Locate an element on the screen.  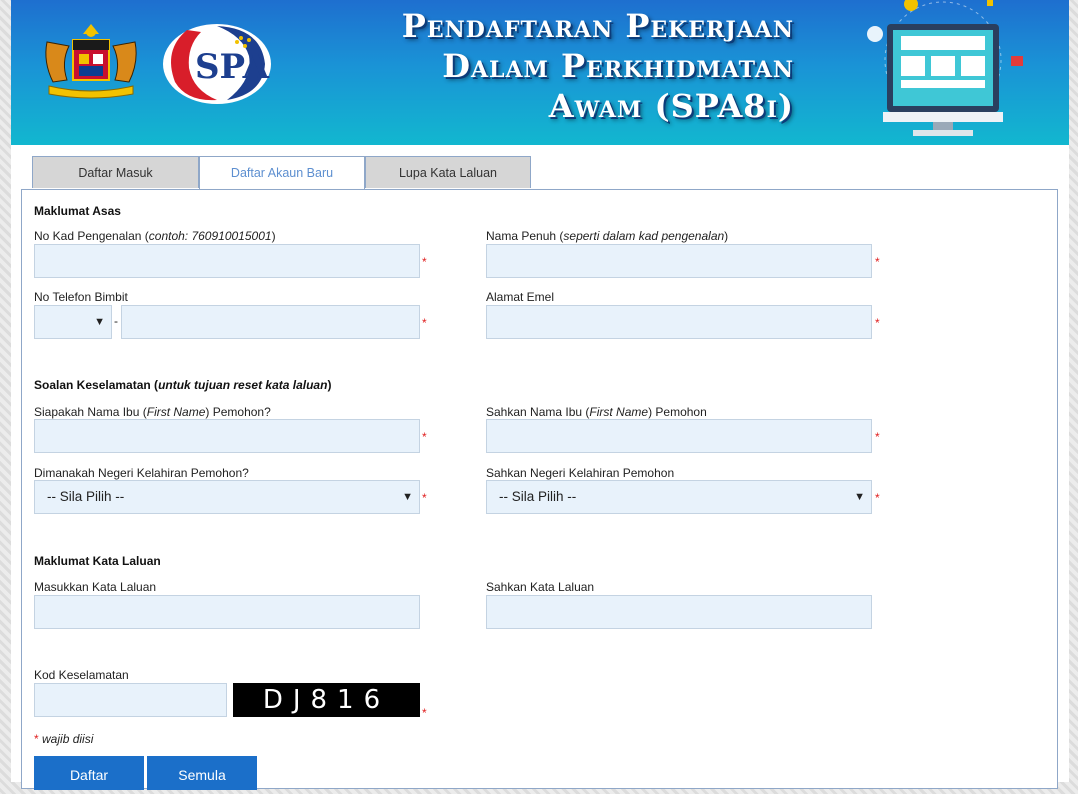
tab-daftar-masuk: Daftar Masuk is located at coordinates (115, 172).